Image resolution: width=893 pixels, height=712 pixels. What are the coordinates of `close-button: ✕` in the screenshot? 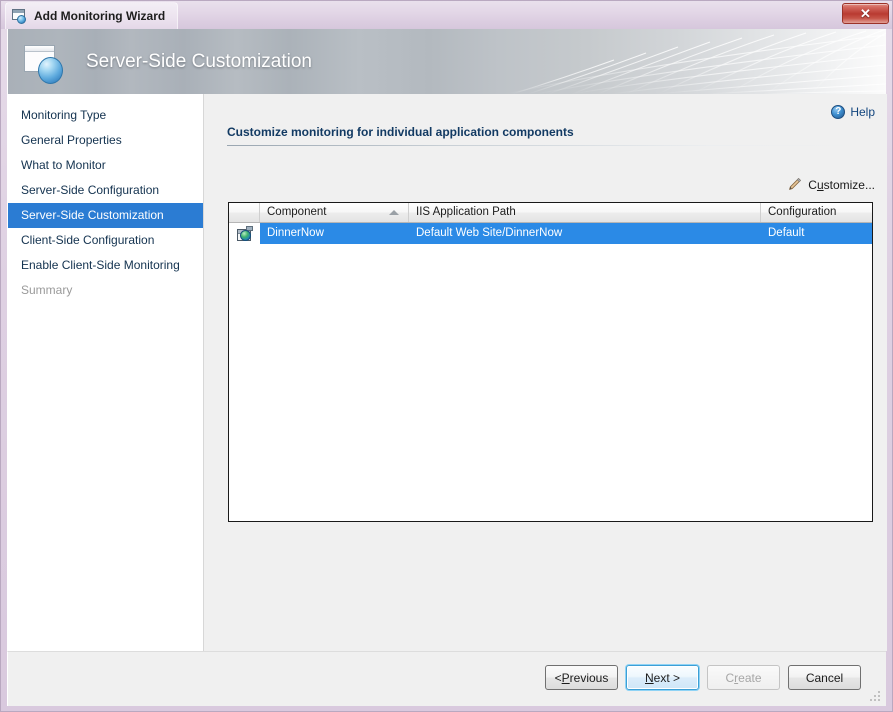 It's located at (865, 13).